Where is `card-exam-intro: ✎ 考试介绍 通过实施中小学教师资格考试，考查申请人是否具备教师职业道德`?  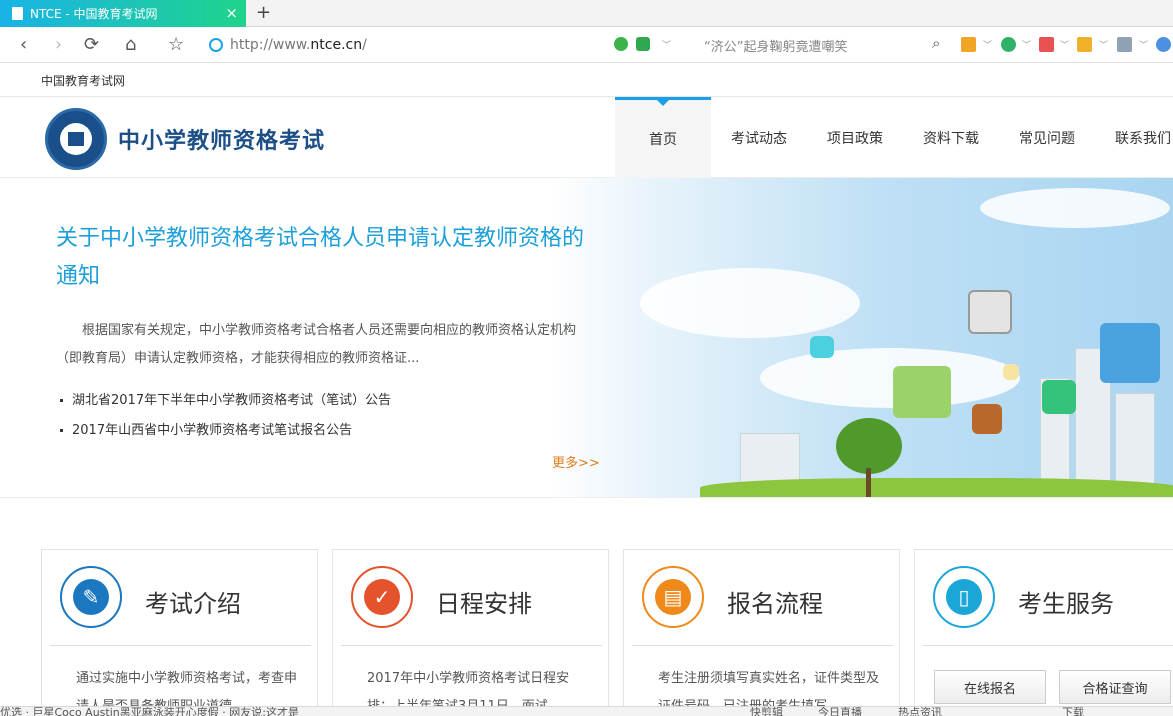
card-exam-intro: ✎ 考试介绍 通过实施中小学教师资格考试，考查申请人是否具备教师职业道德 is located at coordinates (179, 632).